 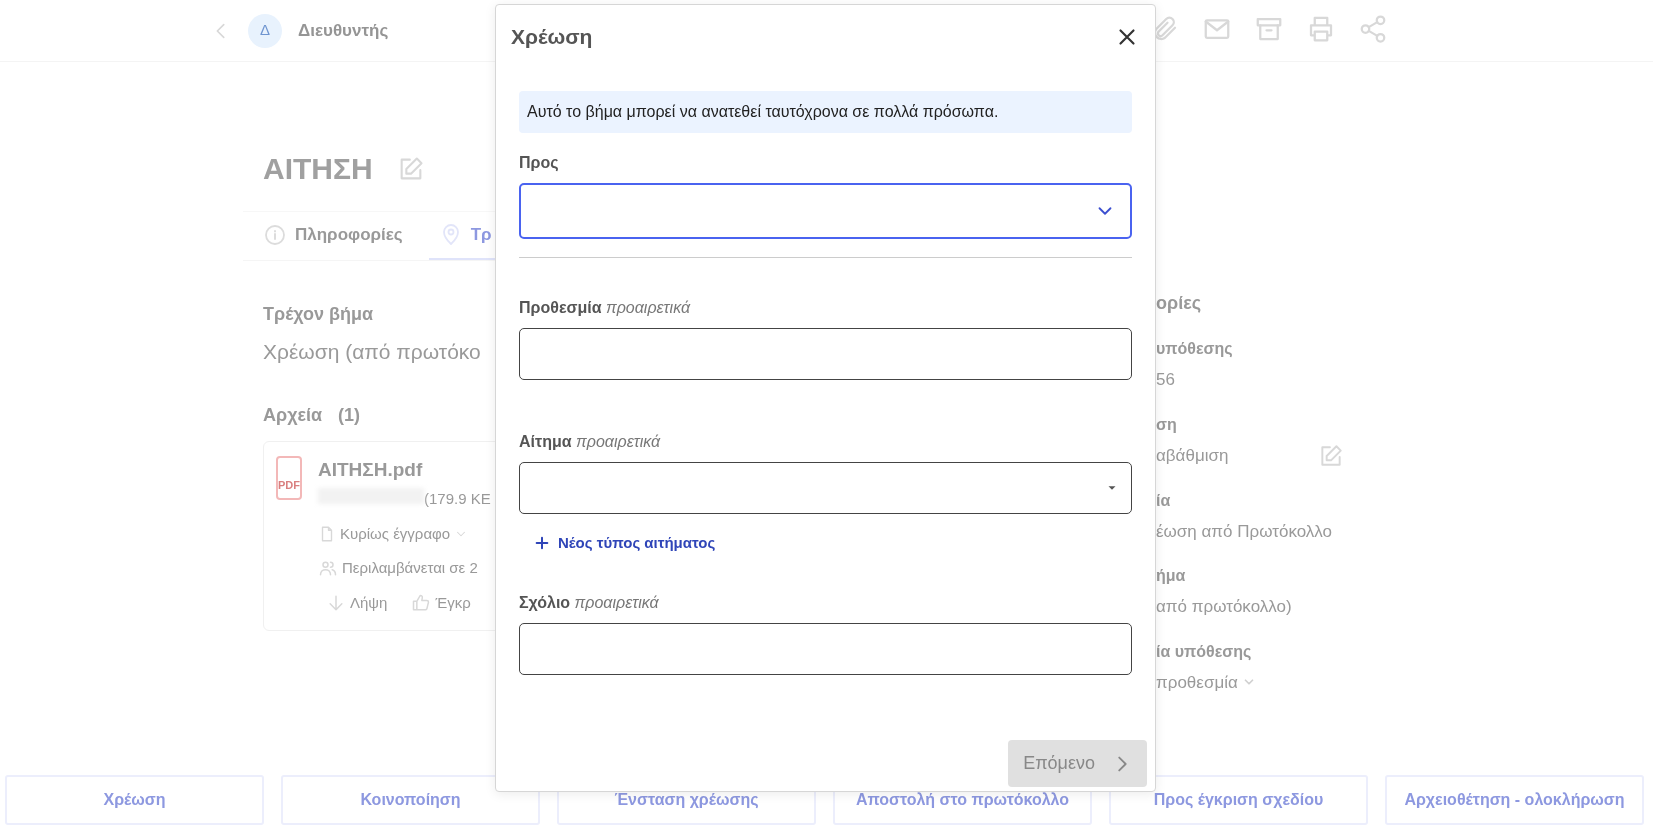 What do you see at coordinates (1163, 500) in the screenshot?
I see `field-label: ία` at bounding box center [1163, 500].